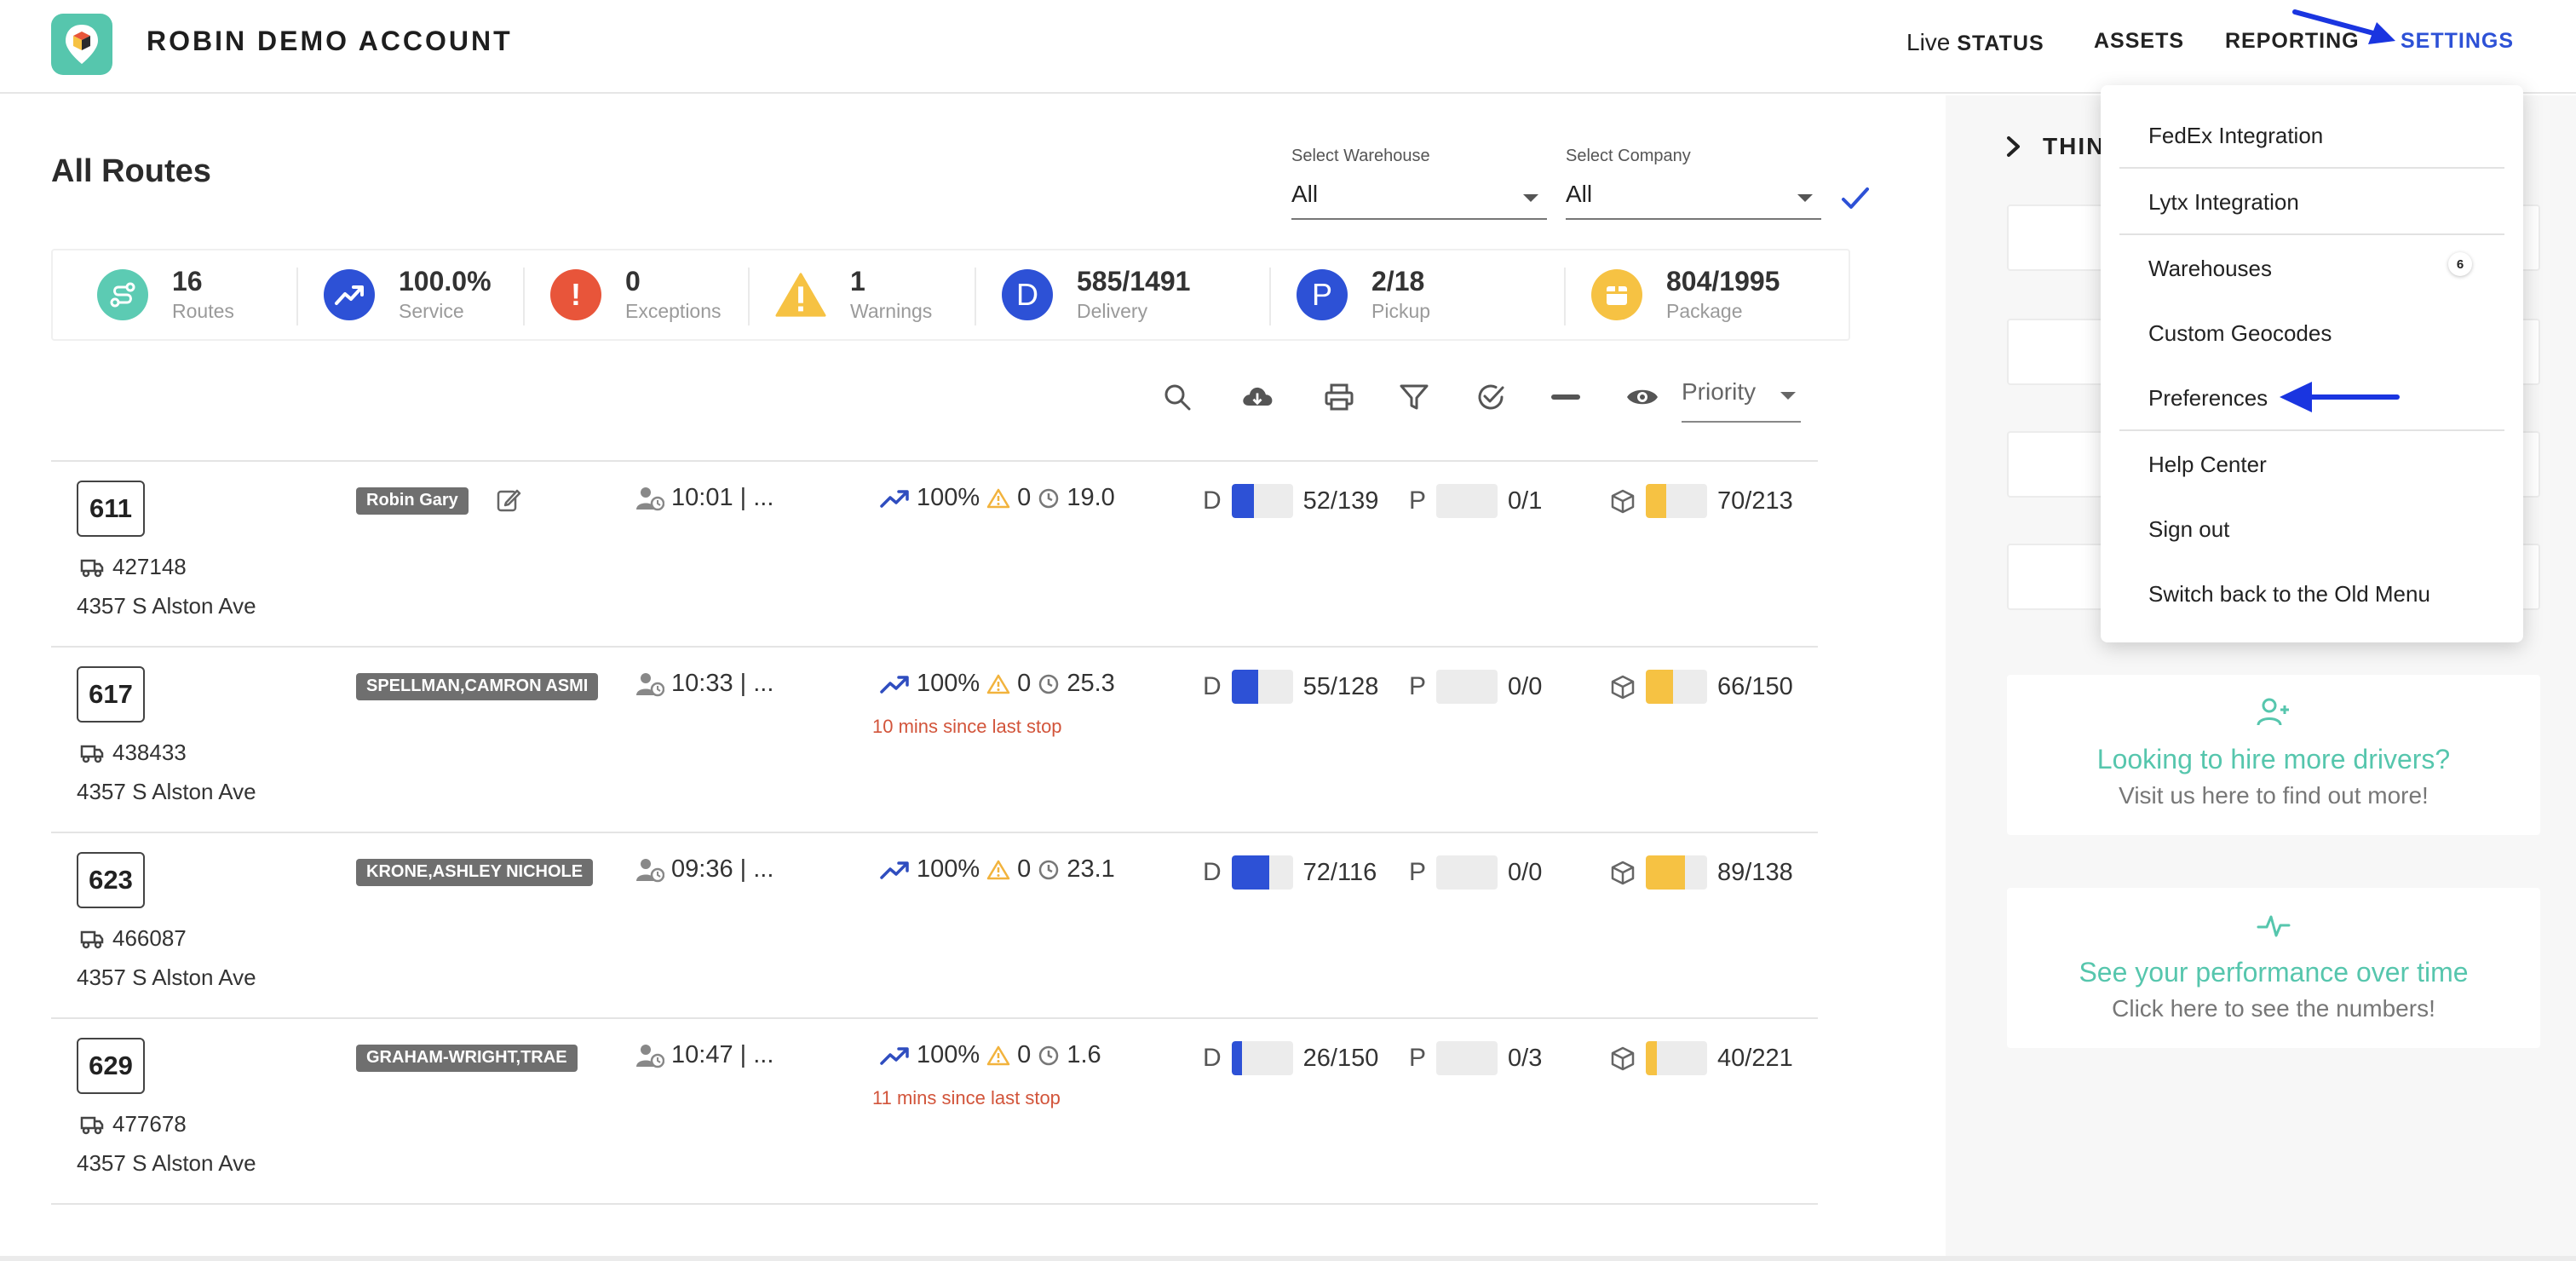 Image resolution: width=2576 pixels, height=1261 pixels. Describe the element at coordinates (111, 695) in the screenshot. I see `route-number: 617` at that location.